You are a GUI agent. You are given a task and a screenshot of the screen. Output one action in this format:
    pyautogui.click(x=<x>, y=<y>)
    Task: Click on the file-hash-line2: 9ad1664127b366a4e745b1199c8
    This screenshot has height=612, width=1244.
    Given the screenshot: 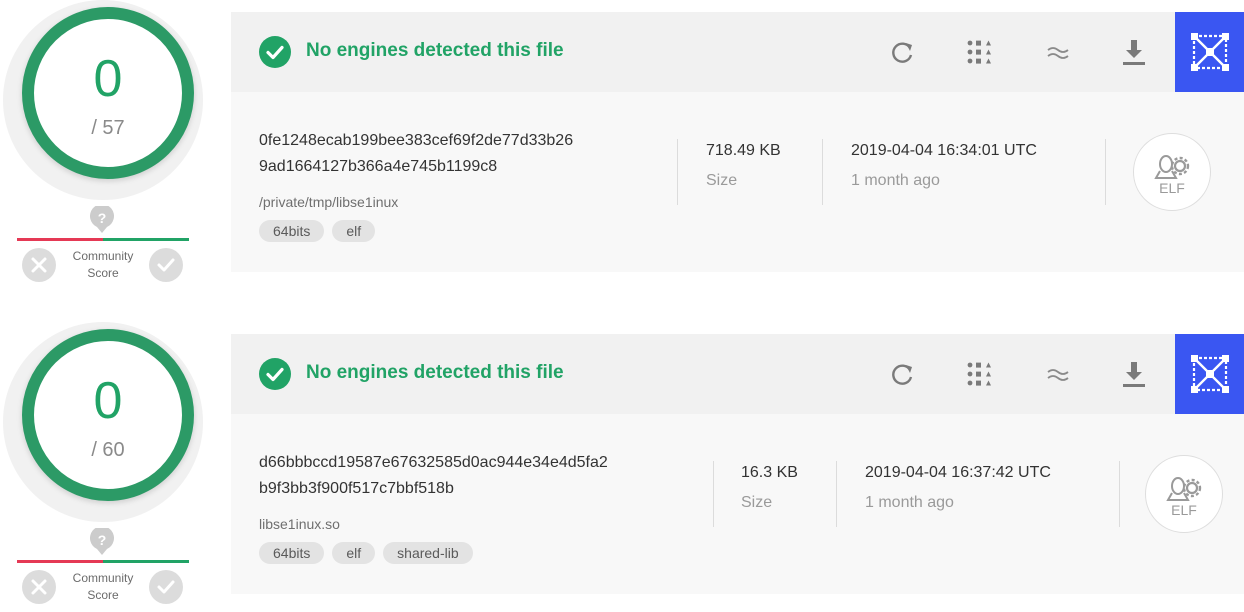 What is the action you would take?
    pyautogui.click(x=378, y=166)
    